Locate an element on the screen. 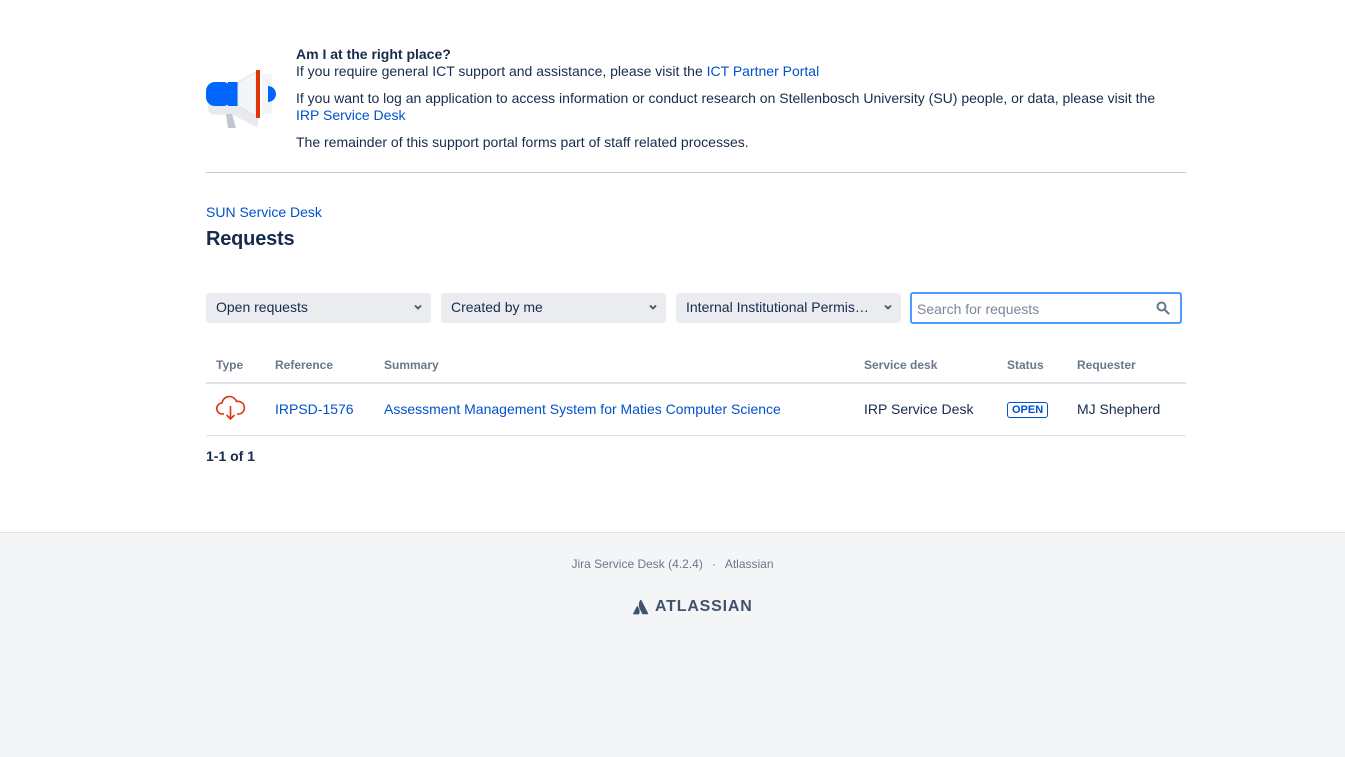 This screenshot has width=1345, height=757. creator-filter-label: Created by me is located at coordinates (497, 307).